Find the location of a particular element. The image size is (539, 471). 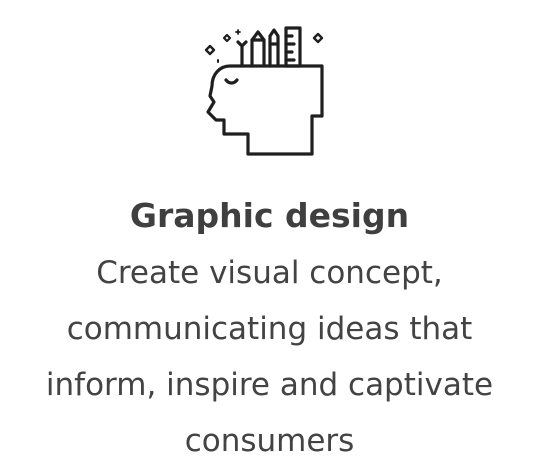

description-line: consumers is located at coordinates (269, 441).